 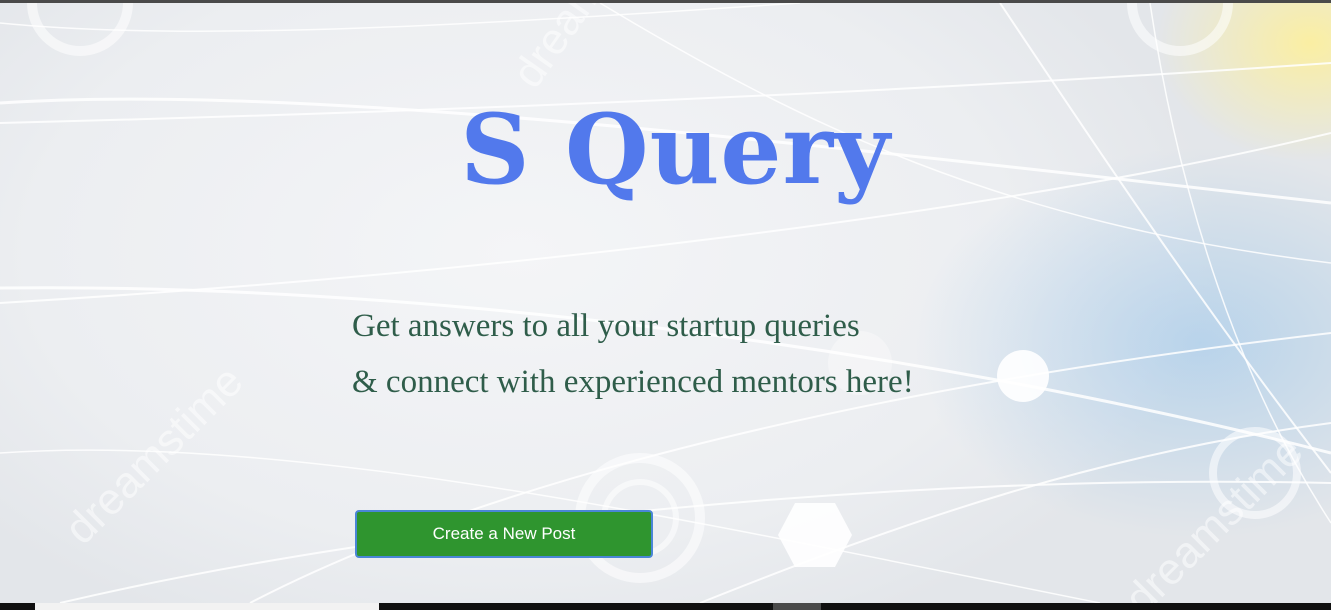 I want to click on taskbar-clock, so click(x=1268, y=606).